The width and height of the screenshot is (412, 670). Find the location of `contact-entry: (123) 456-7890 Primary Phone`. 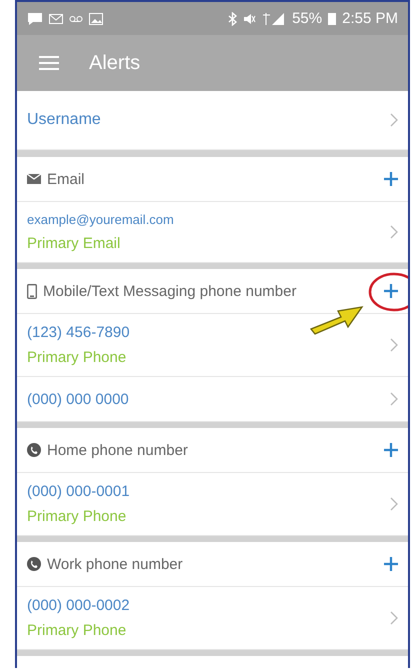

contact-entry: (123) 456-7890 Primary Phone is located at coordinates (212, 345).